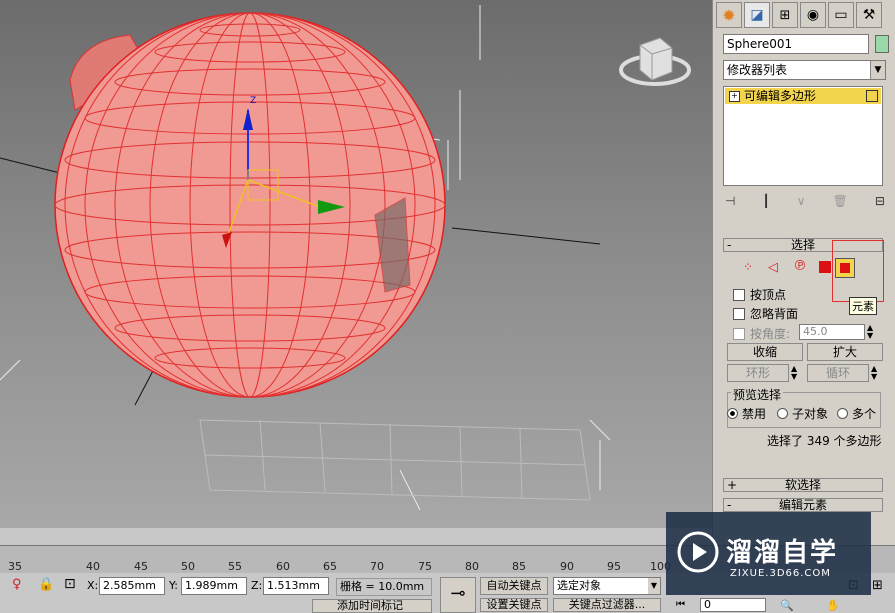 This screenshot has height=613, width=895. I want to click on z-axis-label: Z, so click(253, 101).